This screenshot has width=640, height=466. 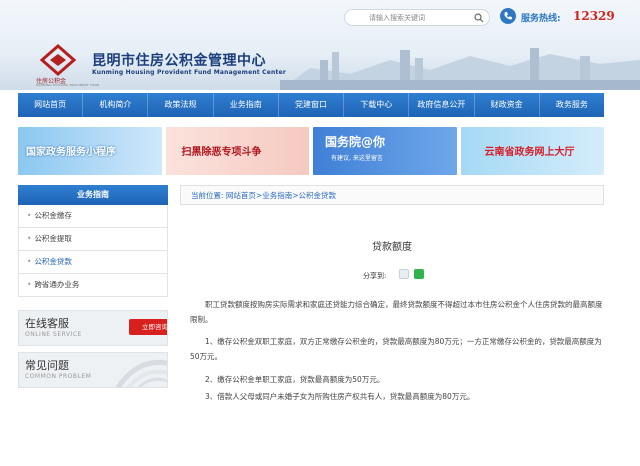 What do you see at coordinates (58, 60) in the screenshot?
I see `provident-fund-logo` at bounding box center [58, 60].